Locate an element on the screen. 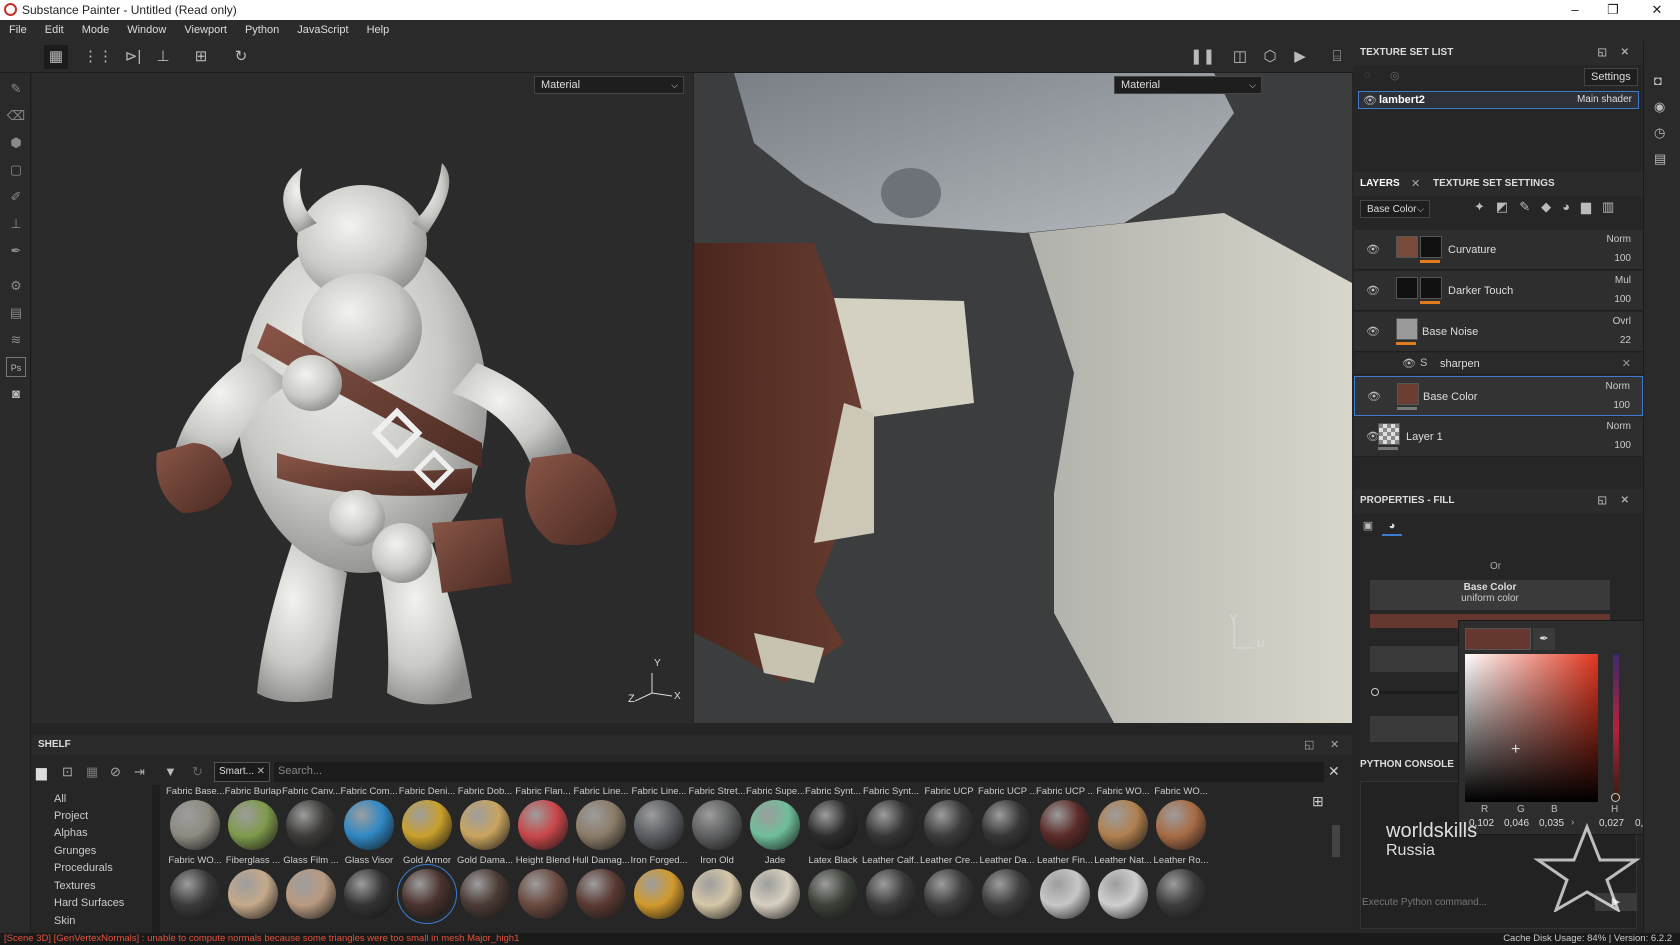  grid-toggle-icon: ⊞ is located at coordinates (1318, 801).